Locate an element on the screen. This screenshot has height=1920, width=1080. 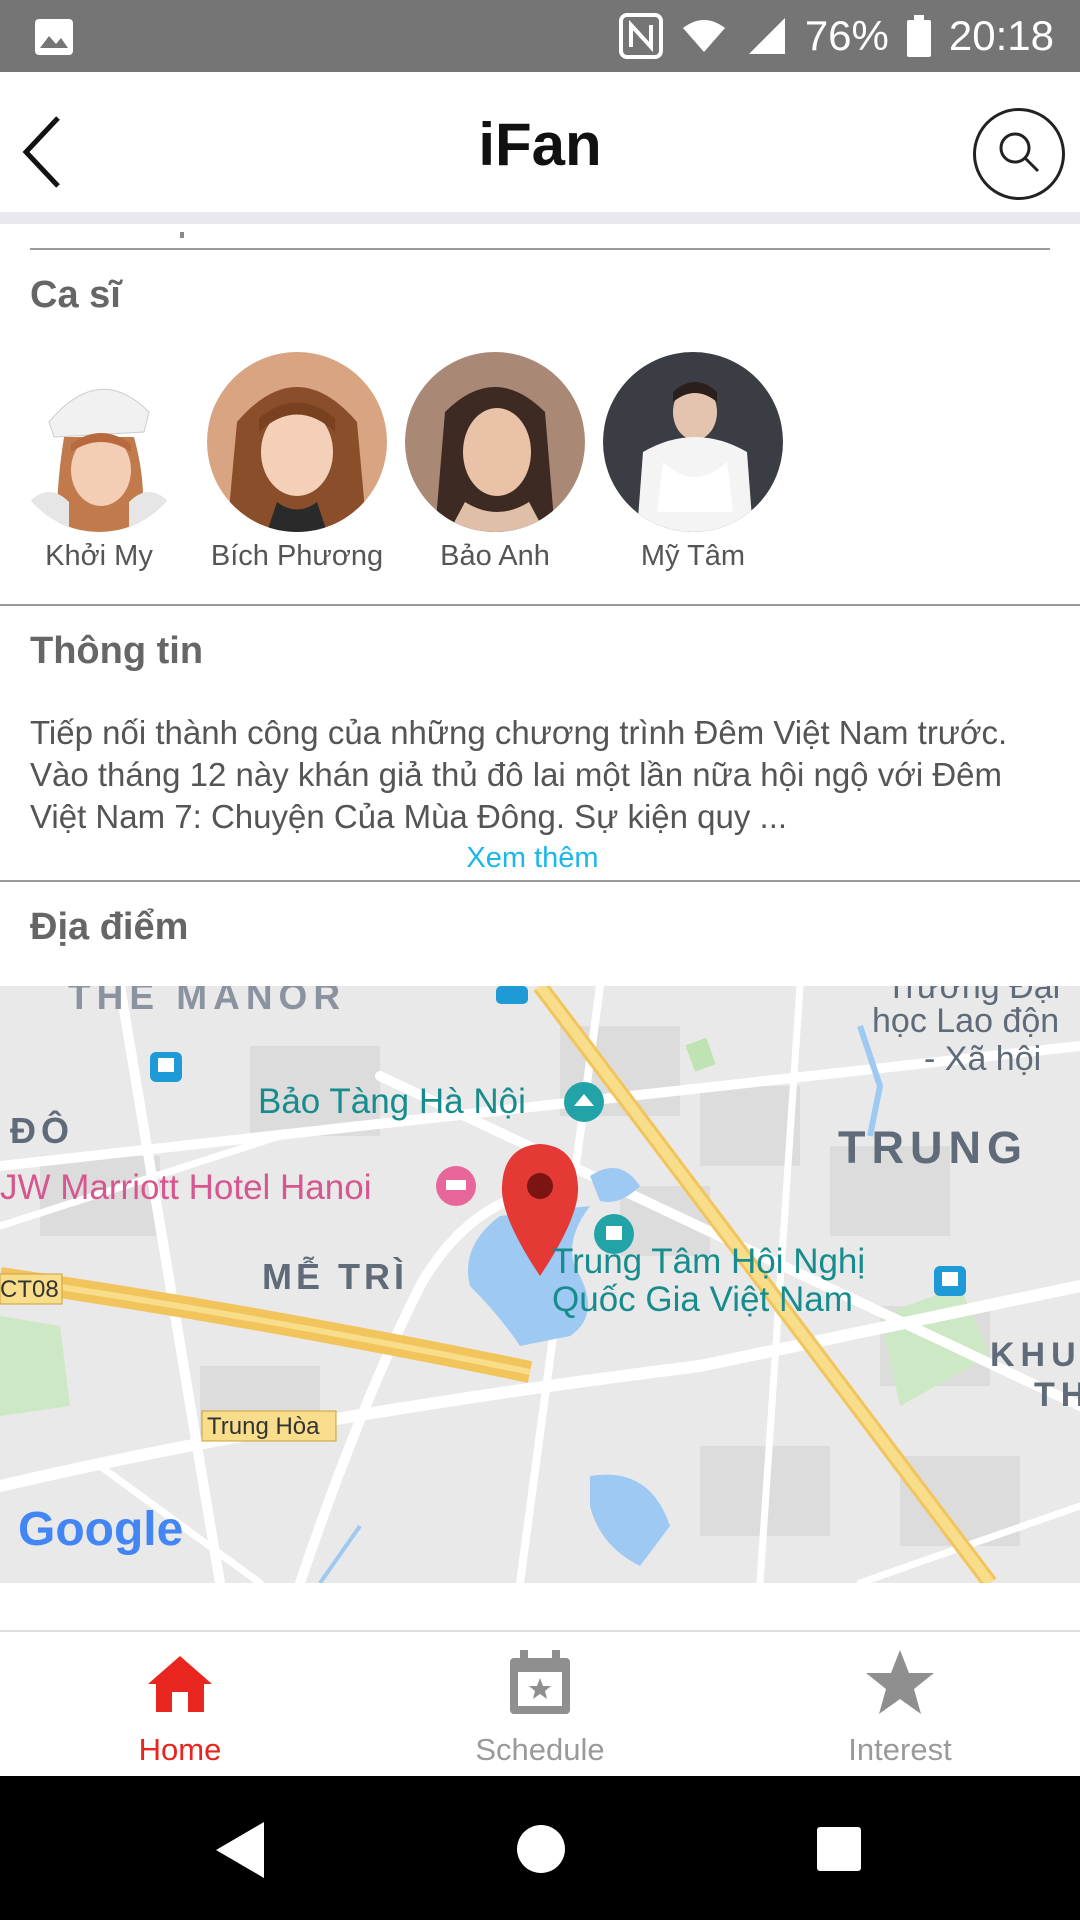
bottom-navigation: Home Schedule Interest is located at coordinates (540, 1703).